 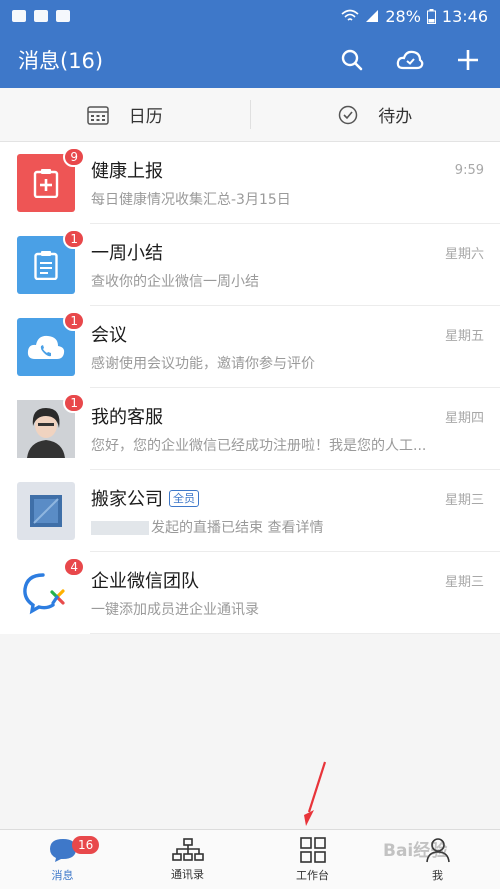 I want to click on conversation-preview: 每日健康情况收集汇总-3月15日, so click(x=191, y=200).